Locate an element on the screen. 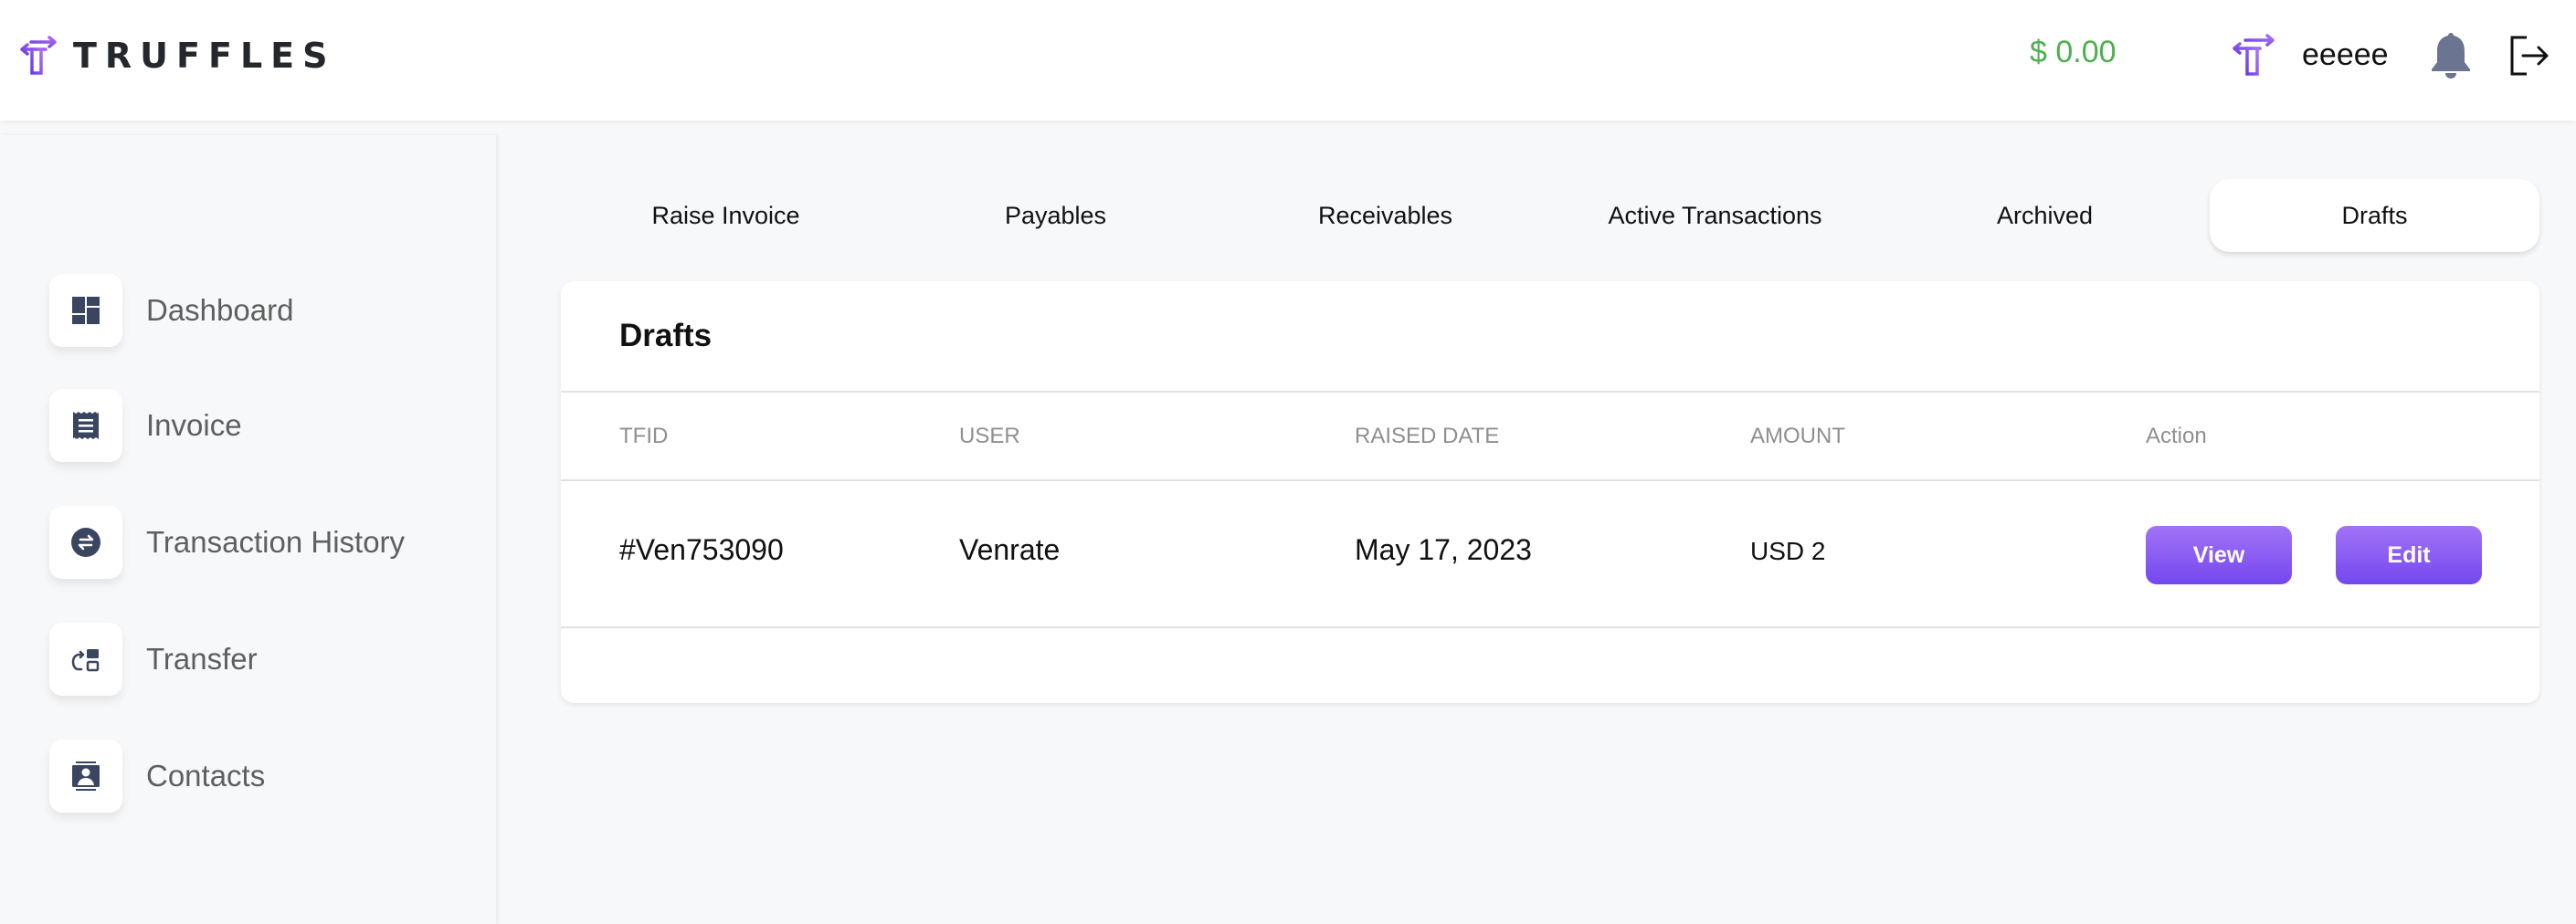 Image resolution: width=2576 pixels, height=924 pixels. receipt-icon is located at coordinates (86, 425).